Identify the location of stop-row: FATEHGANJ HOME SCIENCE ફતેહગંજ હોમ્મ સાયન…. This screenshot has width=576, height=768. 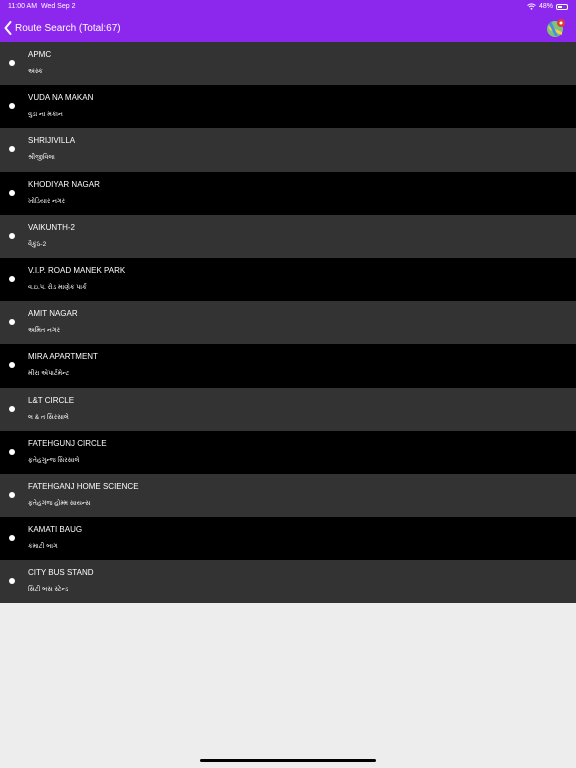
(288, 495).